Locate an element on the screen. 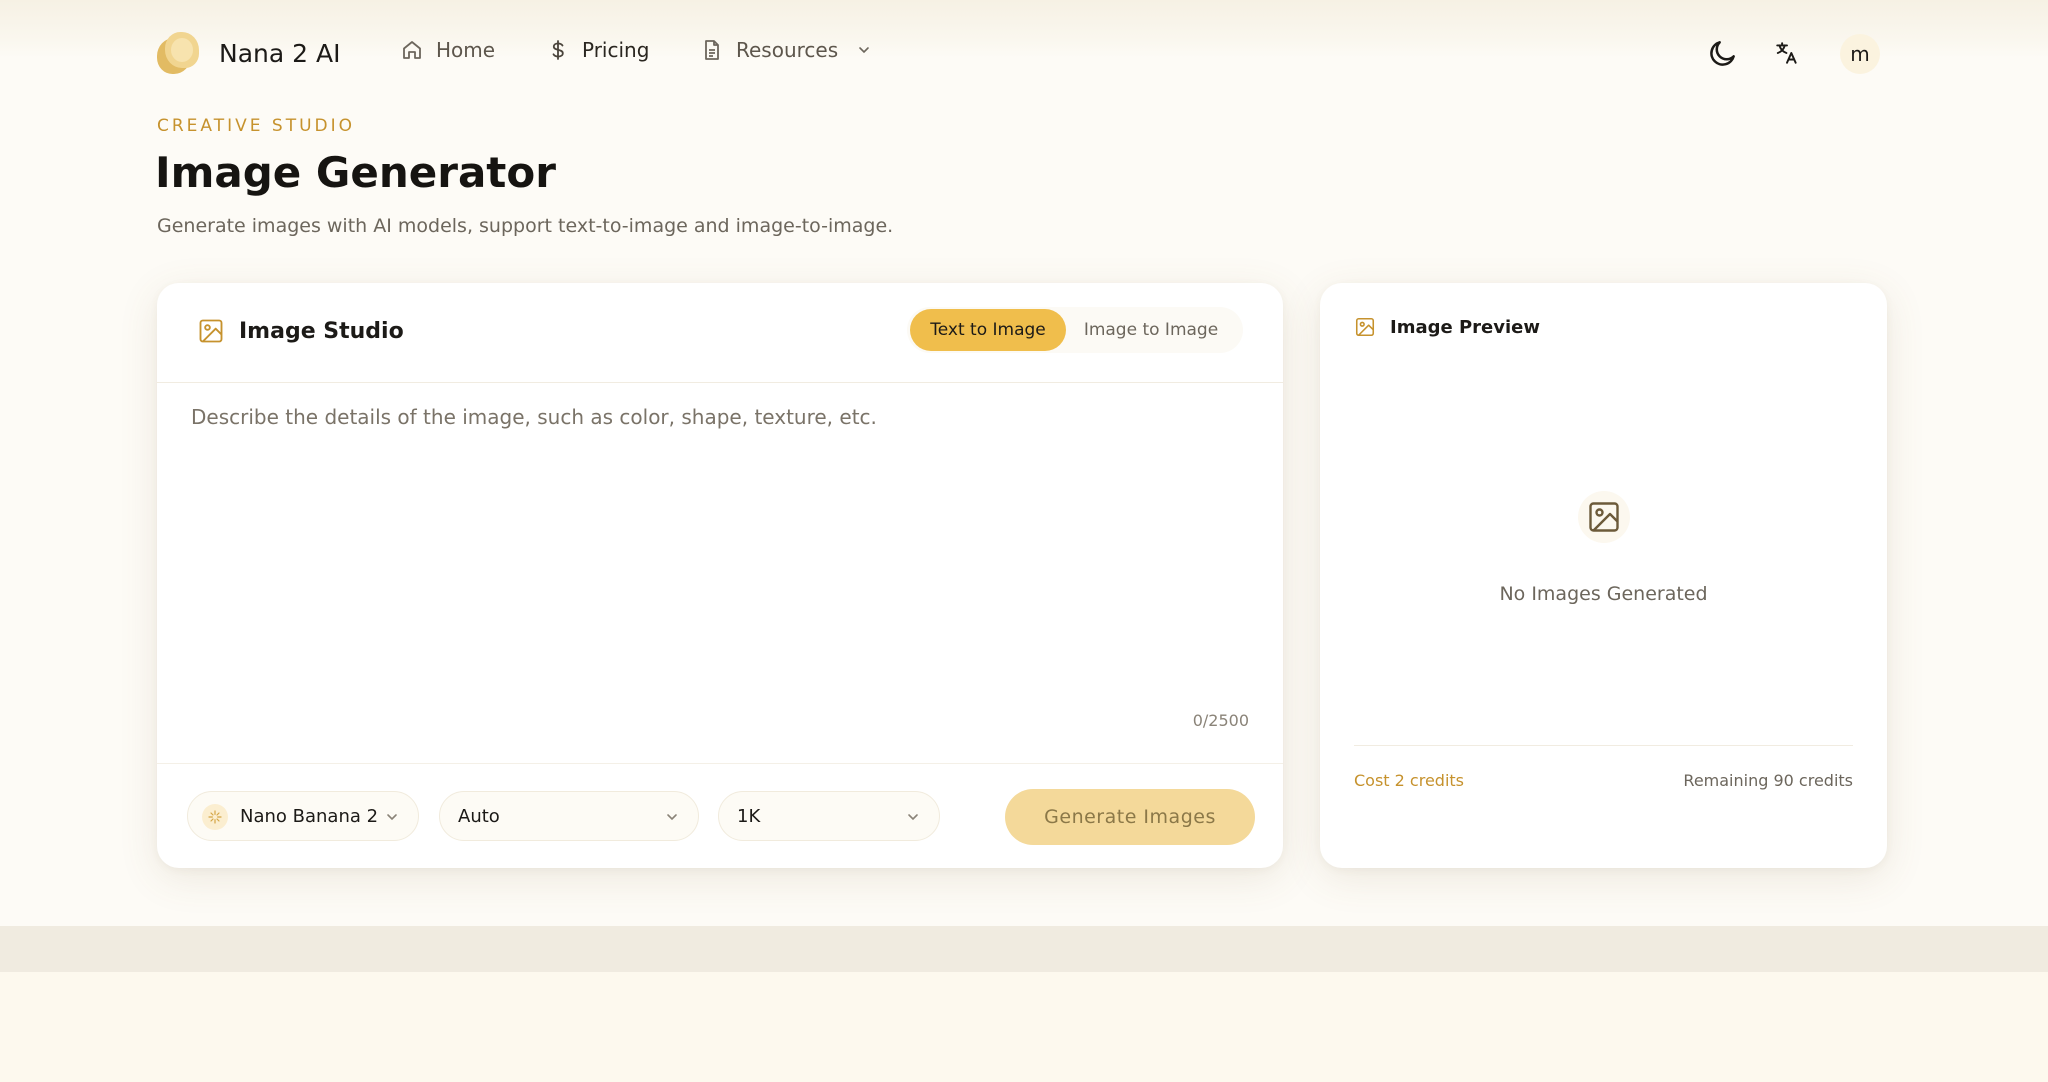 This screenshot has height=1082, width=2048. nav-home: Home is located at coordinates (447, 50).